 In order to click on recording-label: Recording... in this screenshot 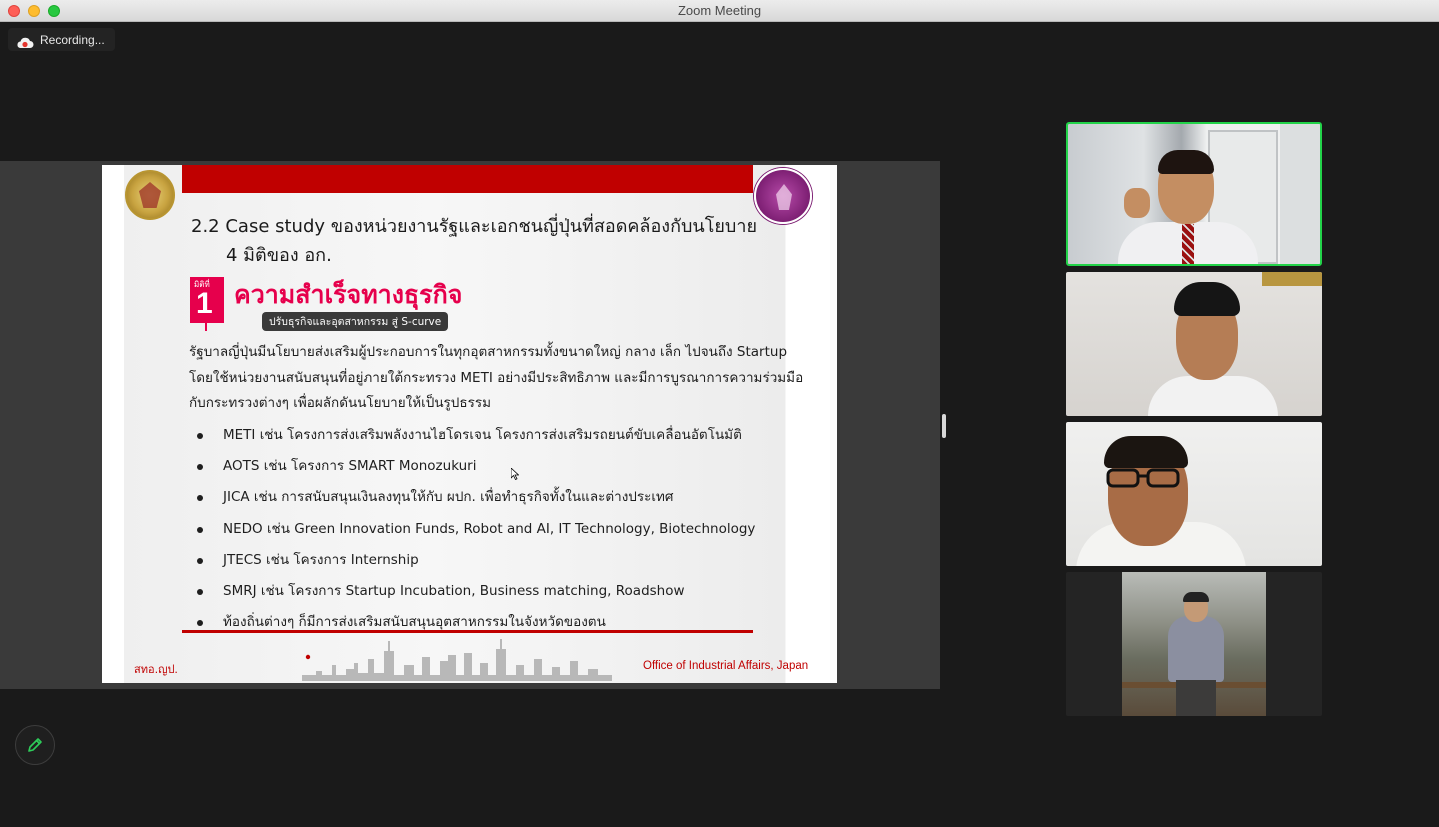, I will do `click(72, 39)`.